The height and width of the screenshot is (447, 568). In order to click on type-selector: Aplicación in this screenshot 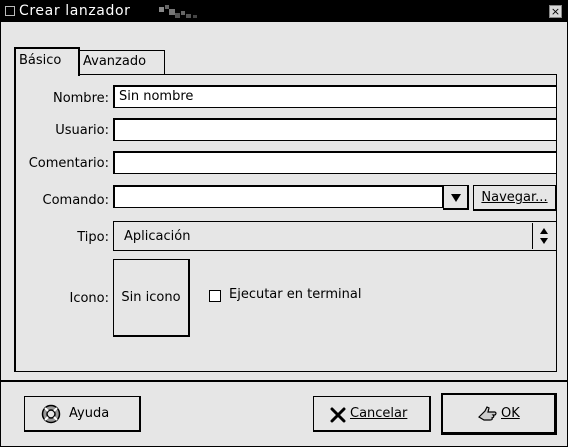, I will do `click(335, 236)`.